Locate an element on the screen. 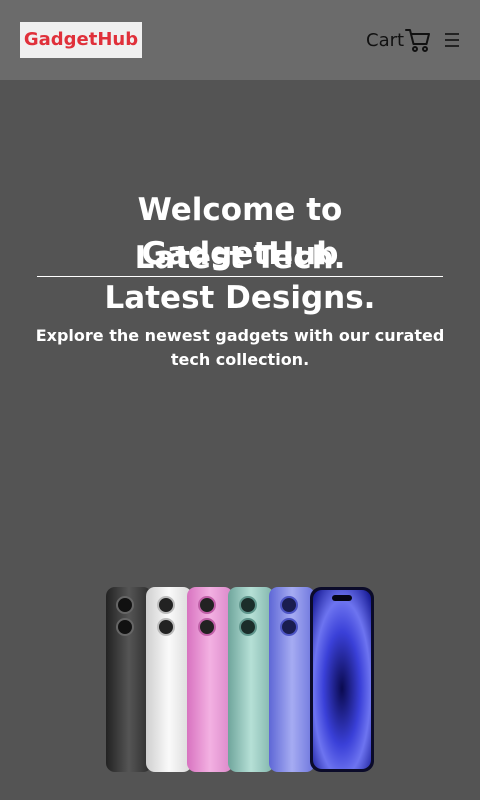 The width and height of the screenshot is (480, 800). shopping-cart-icon is located at coordinates (418, 40).